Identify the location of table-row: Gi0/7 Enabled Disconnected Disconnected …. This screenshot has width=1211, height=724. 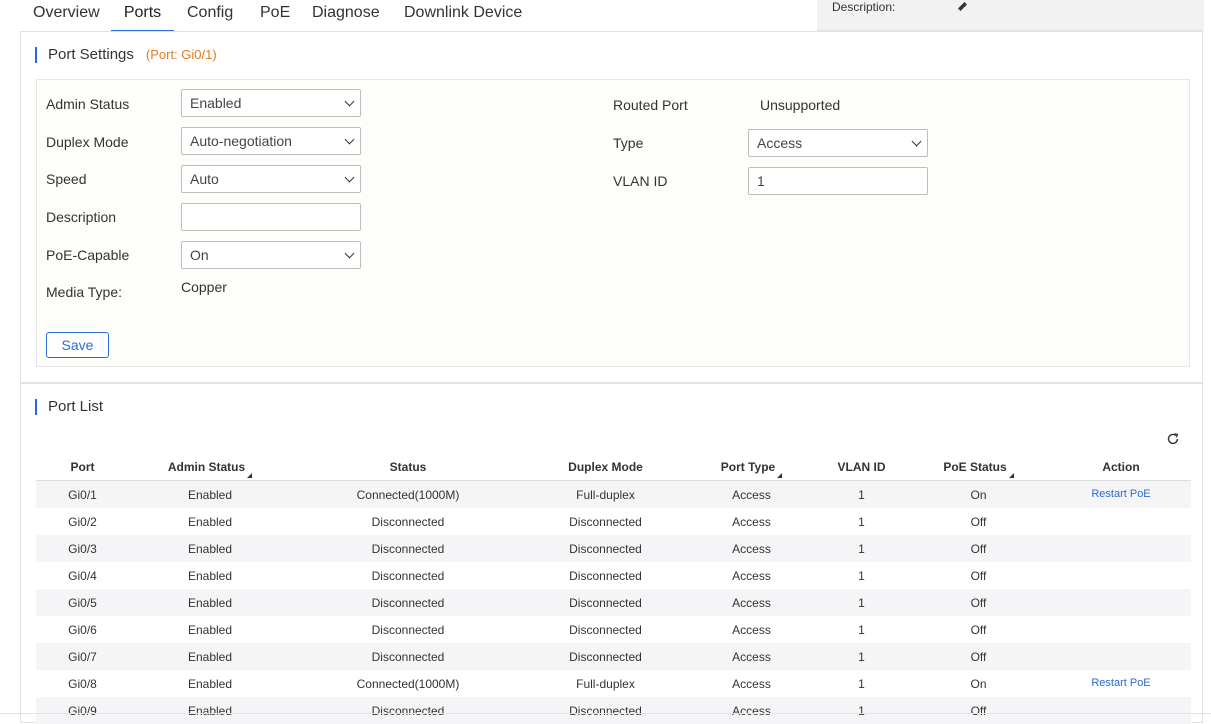
(613, 656).